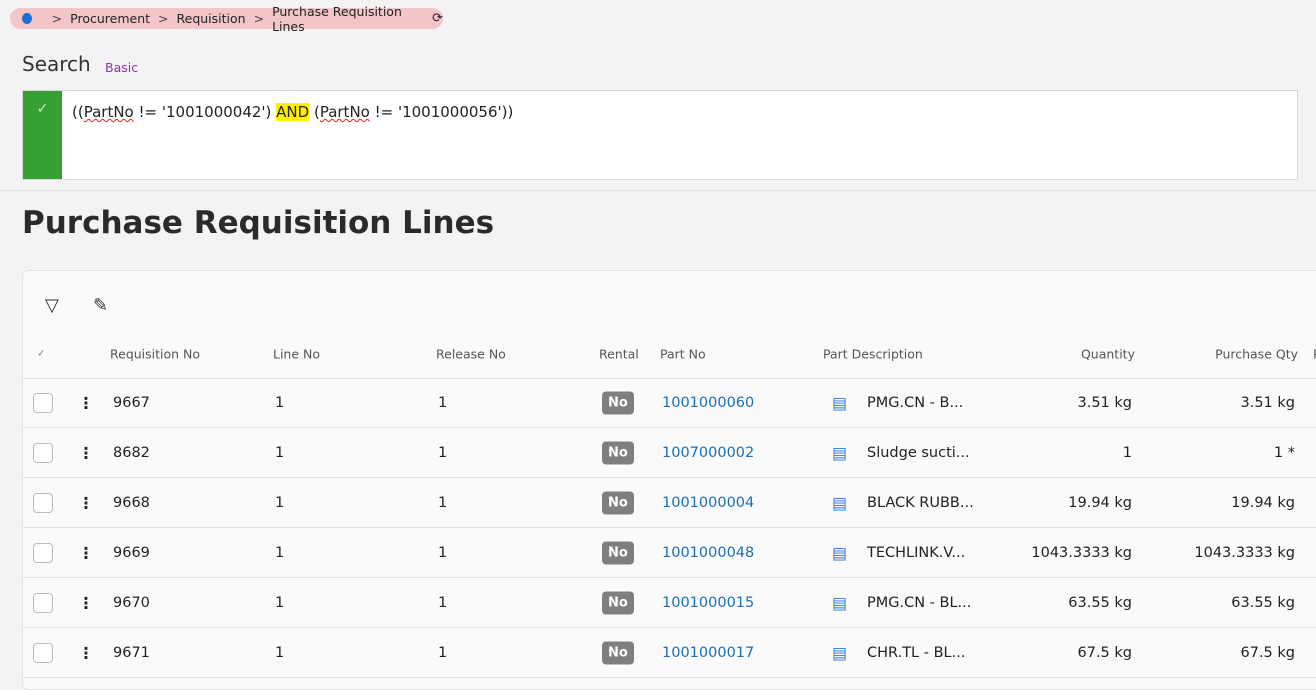 This screenshot has width=1316, height=690. What do you see at coordinates (441, 112) in the screenshot?
I see `q6: != '1001000056'))` at bounding box center [441, 112].